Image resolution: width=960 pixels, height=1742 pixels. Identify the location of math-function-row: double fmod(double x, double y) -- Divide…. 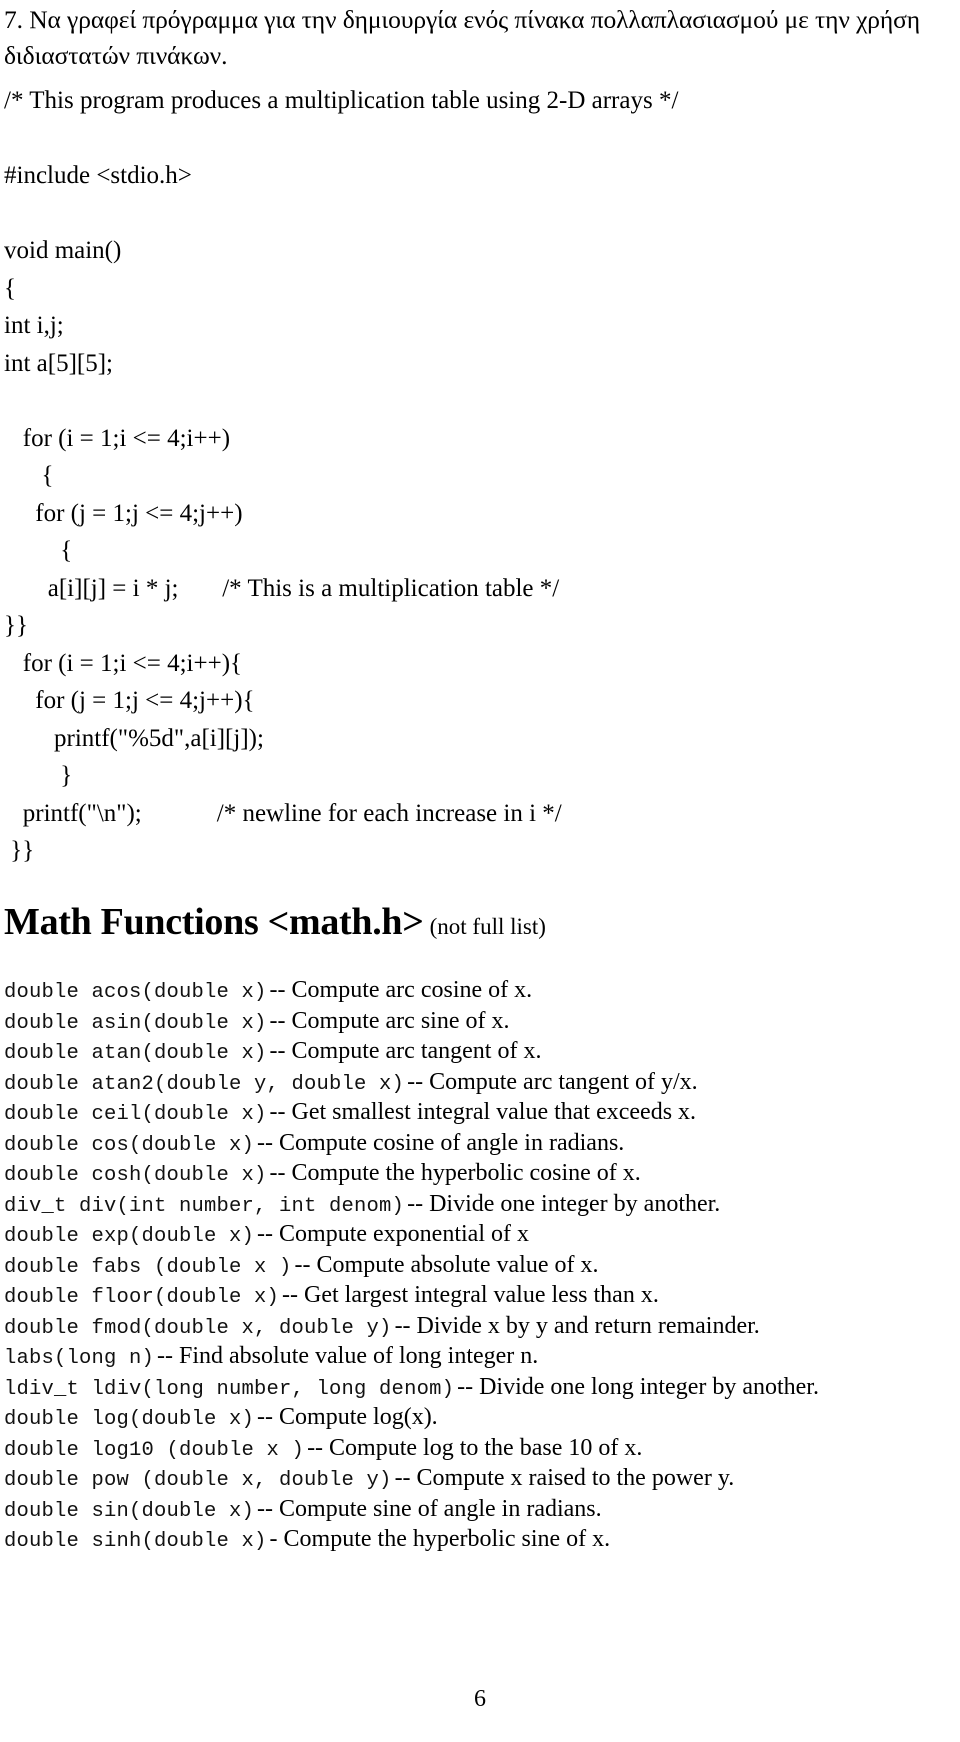
(480, 1326).